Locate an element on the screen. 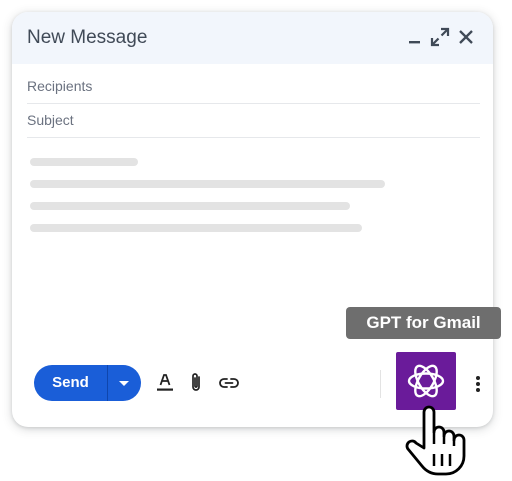 The width and height of the screenshot is (512, 481). more-vert-icon is located at coordinates (478, 384).